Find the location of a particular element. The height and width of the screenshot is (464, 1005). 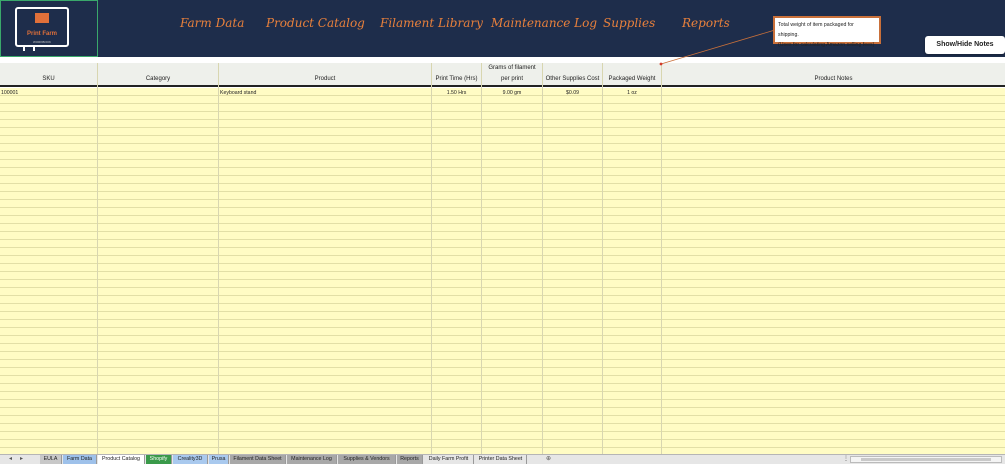

cell-product: Keyboard stand is located at coordinates (238, 93).